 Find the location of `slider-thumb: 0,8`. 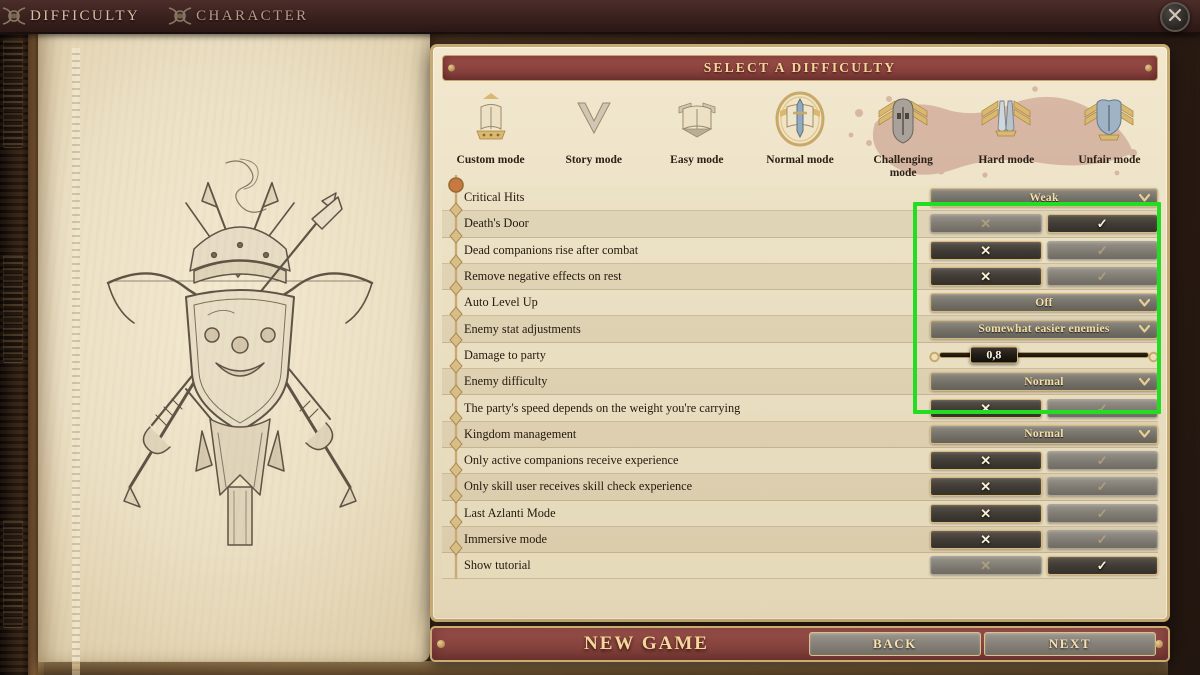

slider-thumb: 0,8 is located at coordinates (993, 355).